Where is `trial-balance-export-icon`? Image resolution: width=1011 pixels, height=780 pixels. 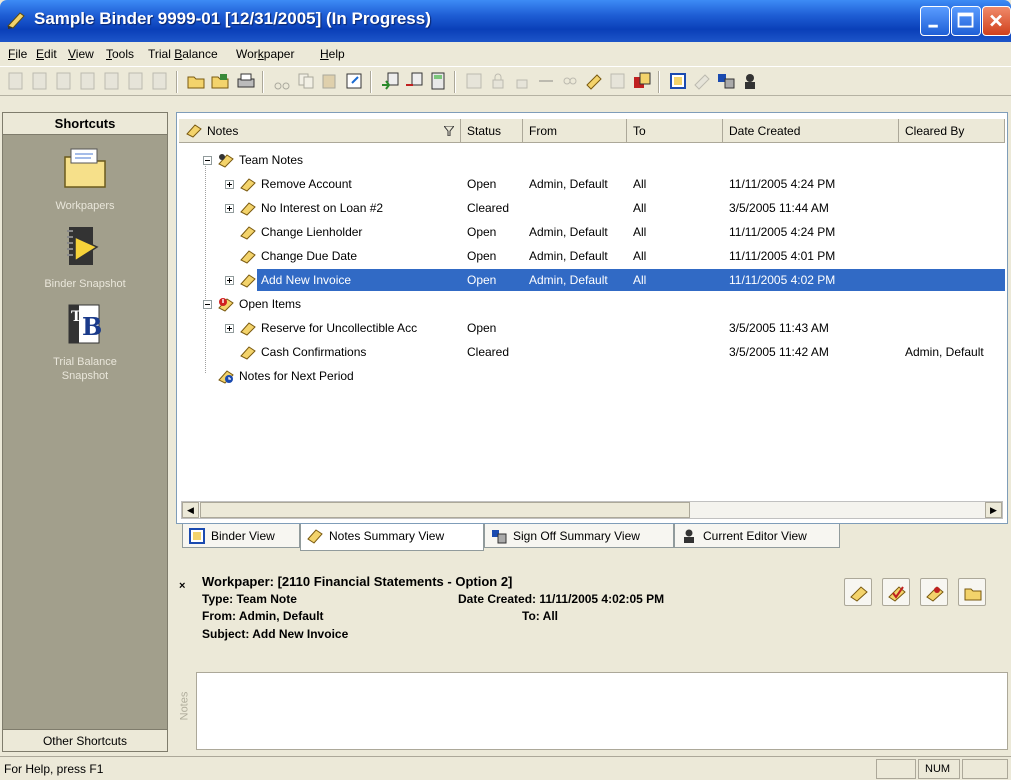
trial-balance-export-icon is located at coordinates (414, 81).